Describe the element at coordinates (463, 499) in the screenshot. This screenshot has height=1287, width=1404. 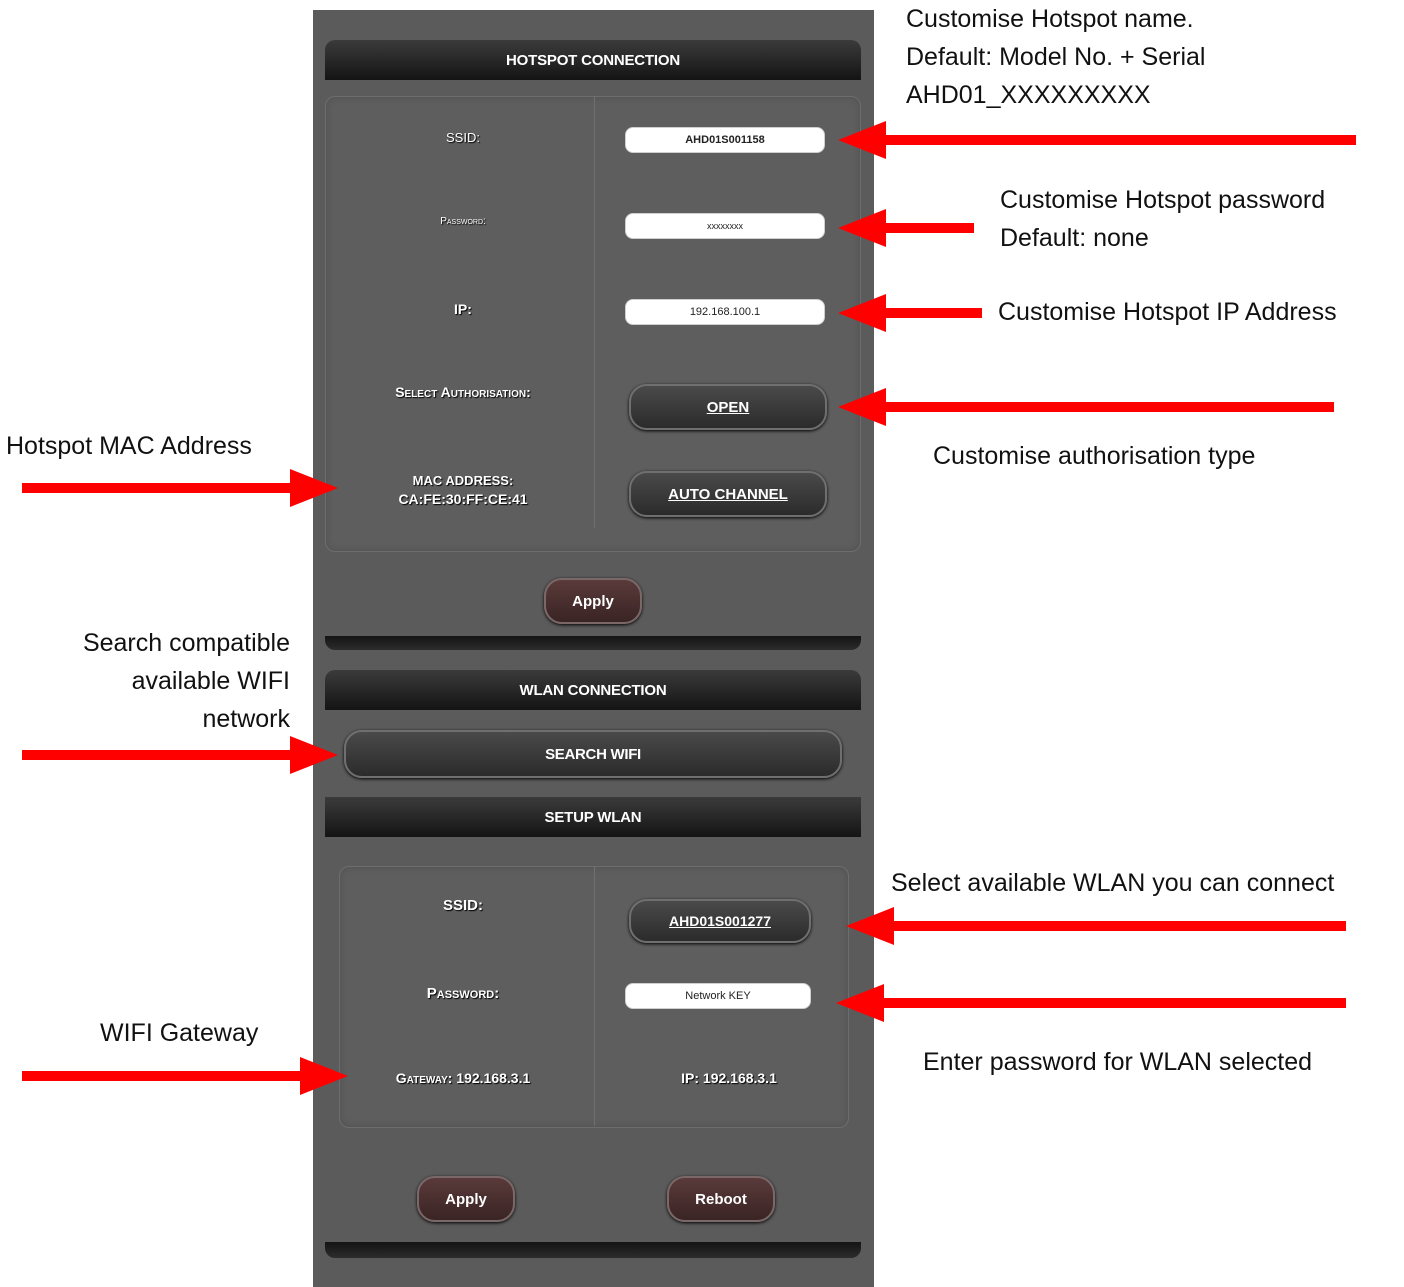
I see `mac-address-value: CA:FE:30:FF:CE:41` at that location.